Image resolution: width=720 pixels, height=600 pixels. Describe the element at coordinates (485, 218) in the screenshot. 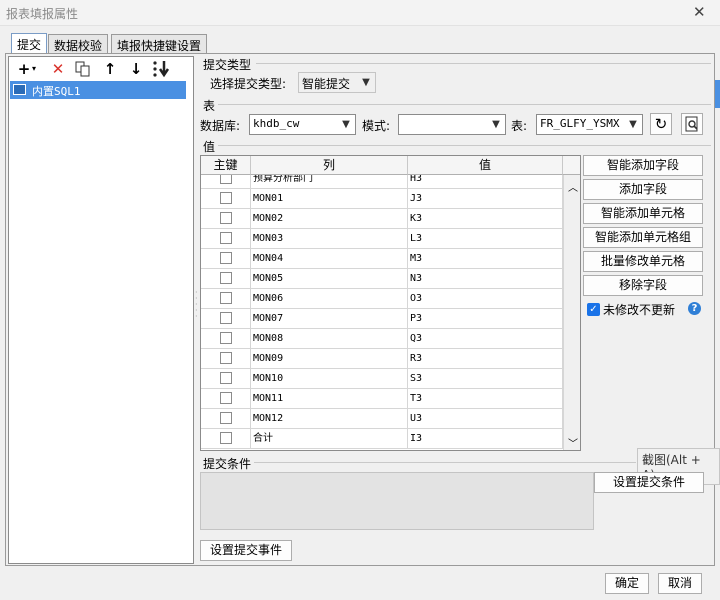

I see `value-cell: K3` at that location.